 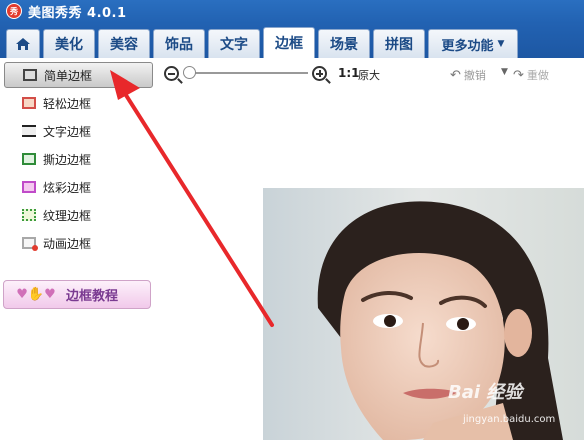 I want to click on undo-button: ↶ 撤销, so click(x=468, y=75).